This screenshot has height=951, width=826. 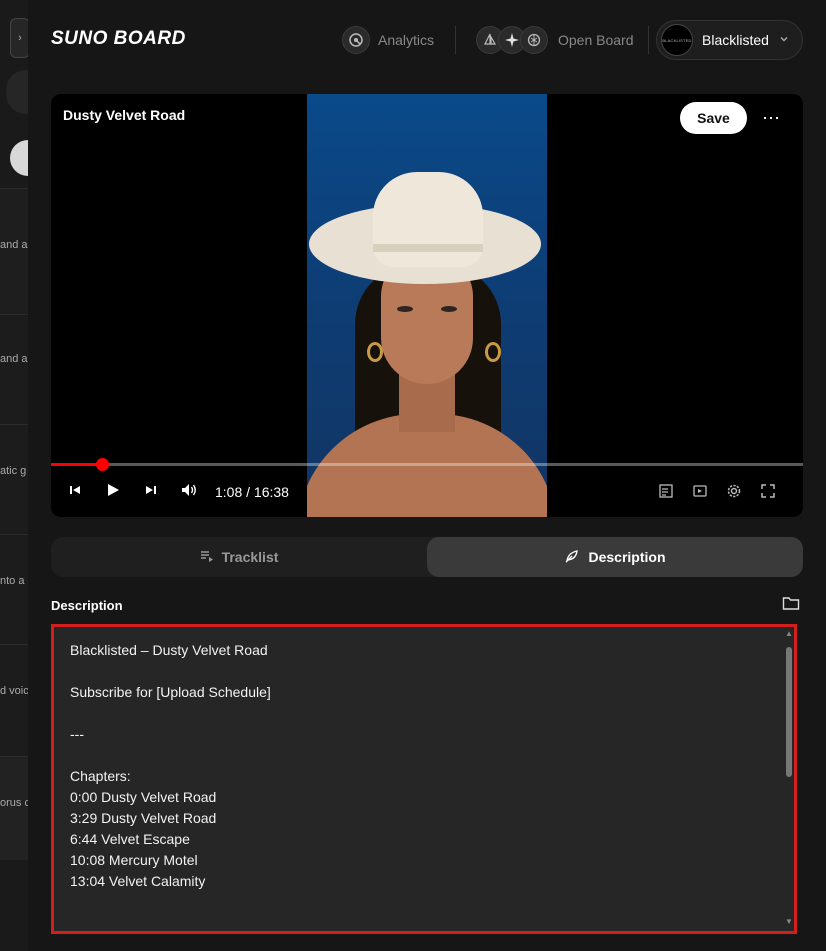 I want to click on skip-next-icon, so click(x=151, y=492).